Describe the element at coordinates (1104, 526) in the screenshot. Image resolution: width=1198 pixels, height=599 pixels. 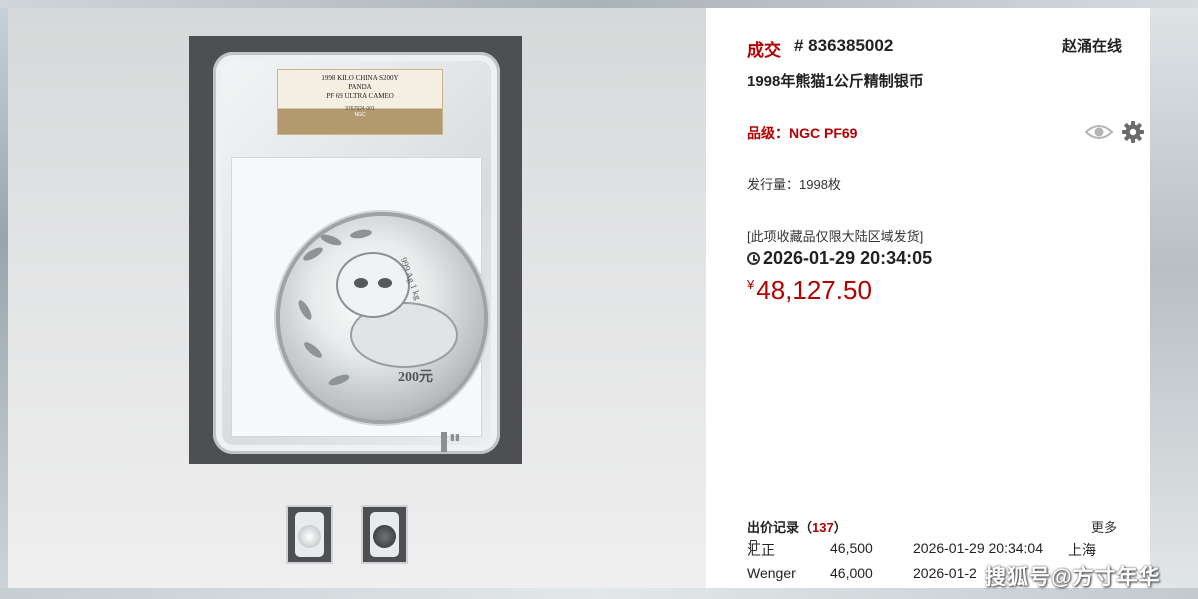
I see `more-bids-link: 更多` at that location.